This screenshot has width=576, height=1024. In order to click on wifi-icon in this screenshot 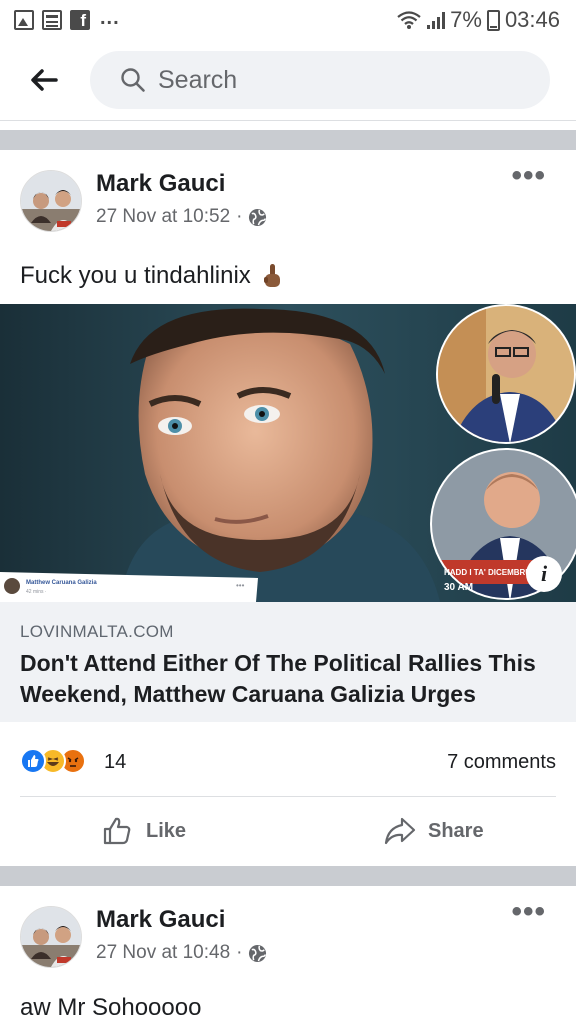, I will do `click(409, 20)`.